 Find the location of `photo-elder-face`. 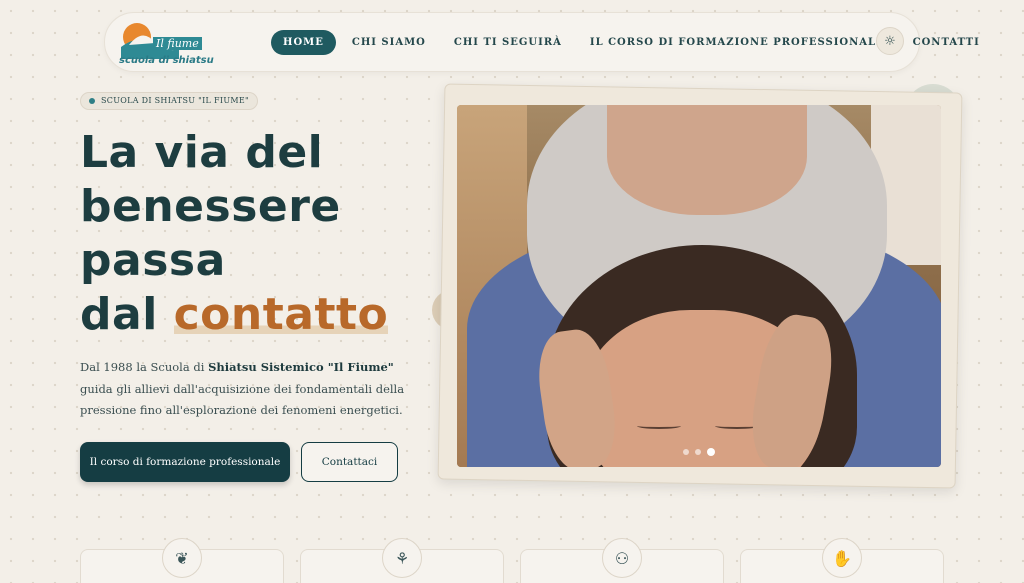

photo-elder-face is located at coordinates (707, 160).